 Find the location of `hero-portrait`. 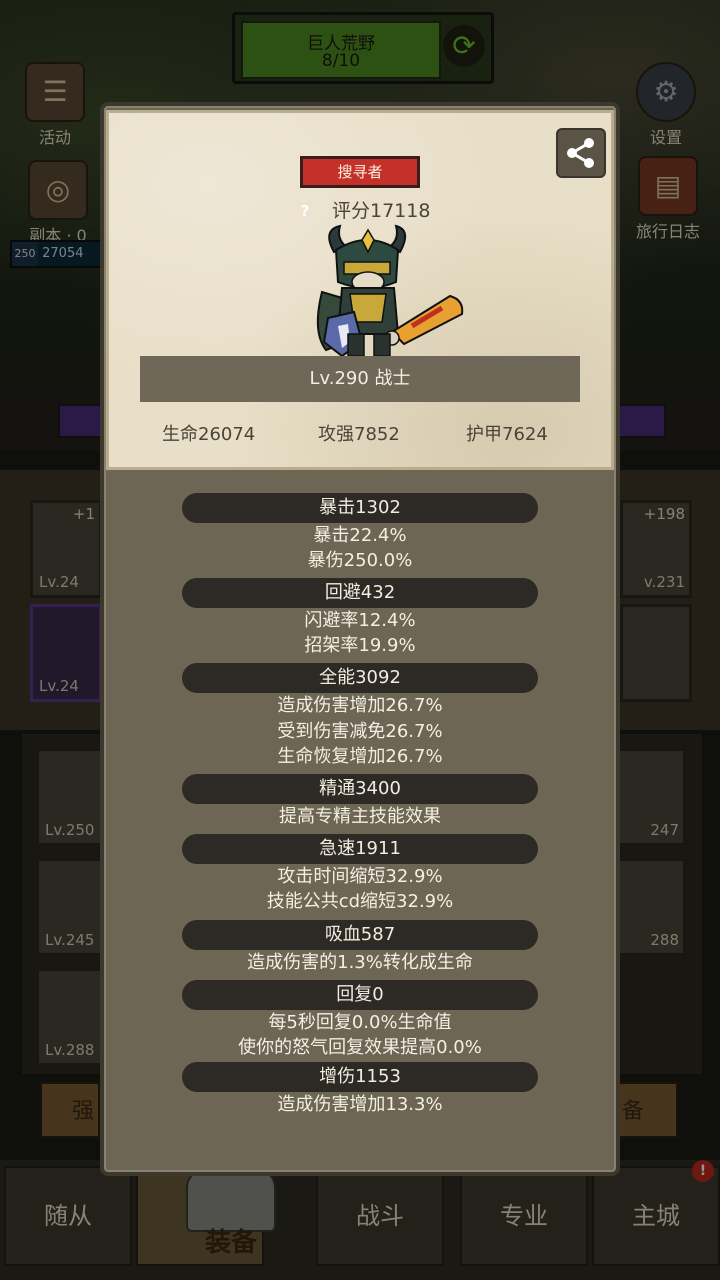

hero-portrait is located at coordinates (390, 291).